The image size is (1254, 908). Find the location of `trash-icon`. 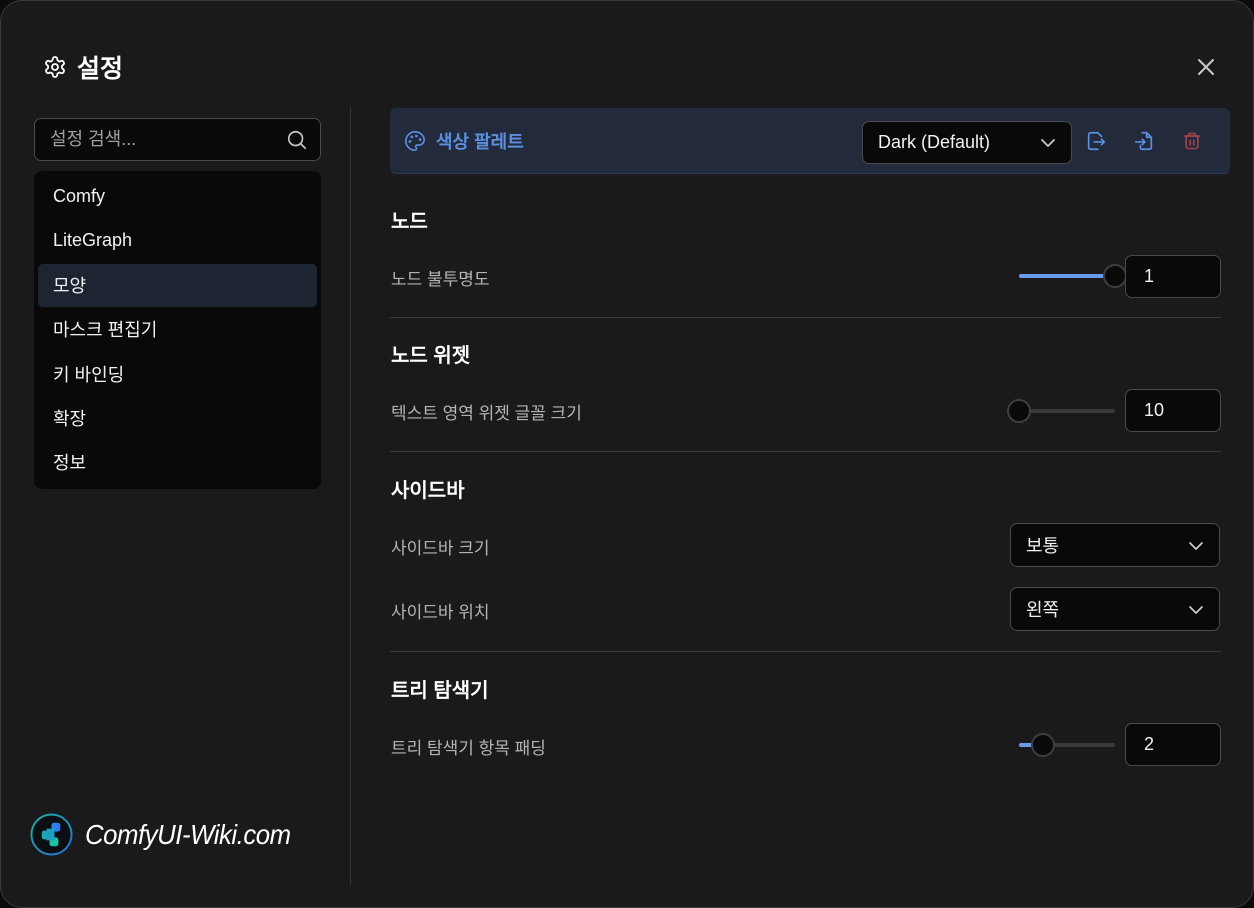

trash-icon is located at coordinates (1192, 141).